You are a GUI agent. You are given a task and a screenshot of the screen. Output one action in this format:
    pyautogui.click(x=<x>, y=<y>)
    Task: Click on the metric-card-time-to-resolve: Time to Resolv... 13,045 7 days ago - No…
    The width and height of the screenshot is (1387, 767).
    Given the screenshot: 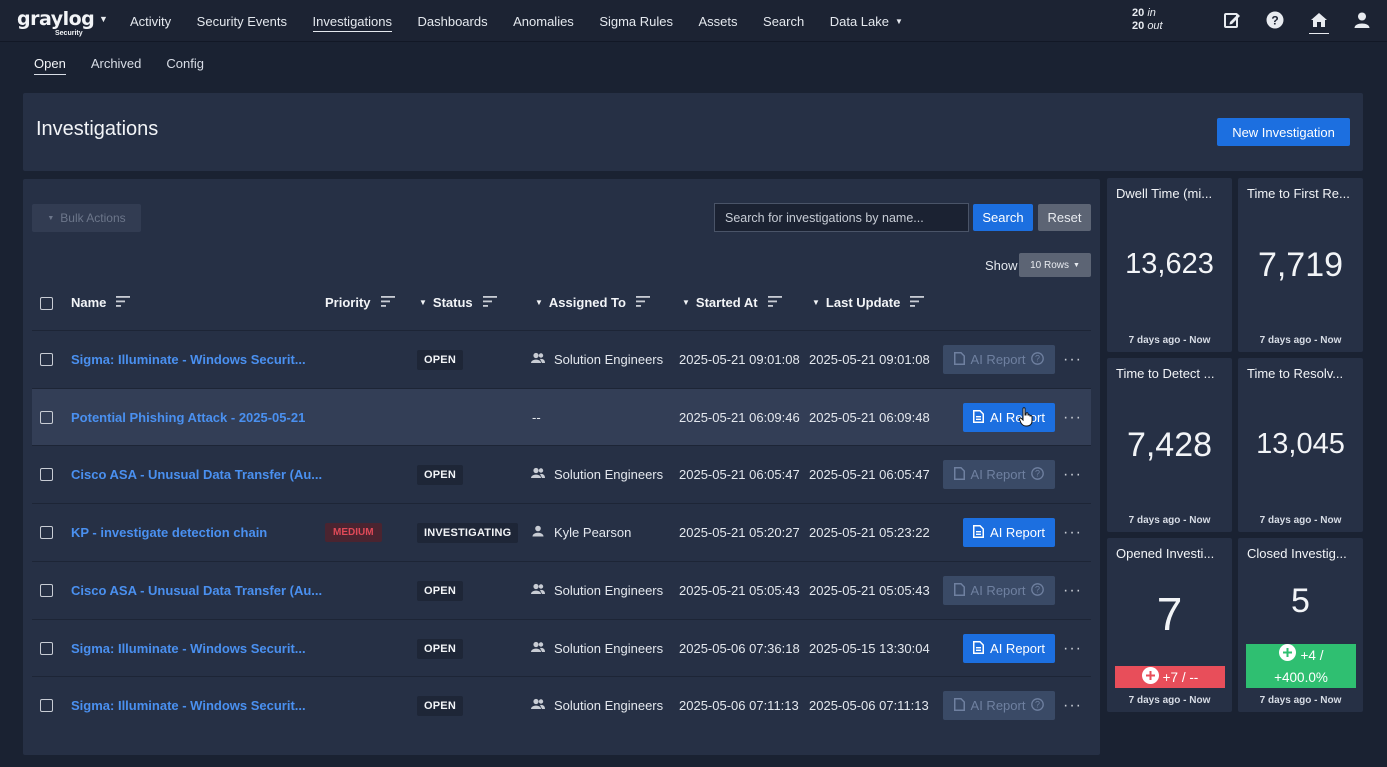 What is the action you would take?
    pyautogui.click(x=1300, y=445)
    